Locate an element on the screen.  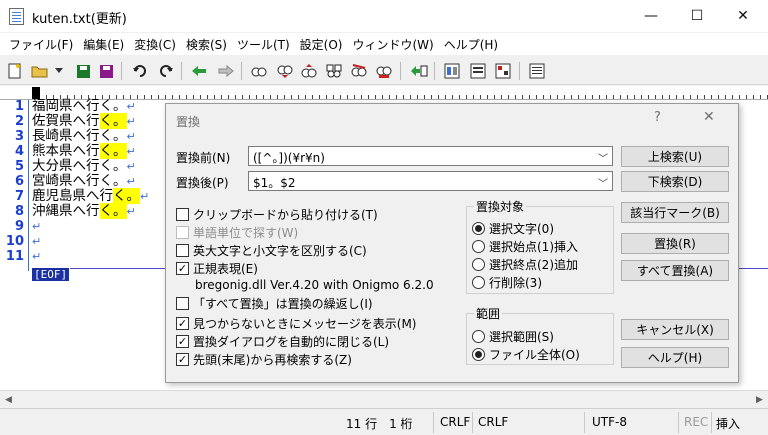
target-append-radio: 選択終点(2)追加 is located at coordinates (525, 264).